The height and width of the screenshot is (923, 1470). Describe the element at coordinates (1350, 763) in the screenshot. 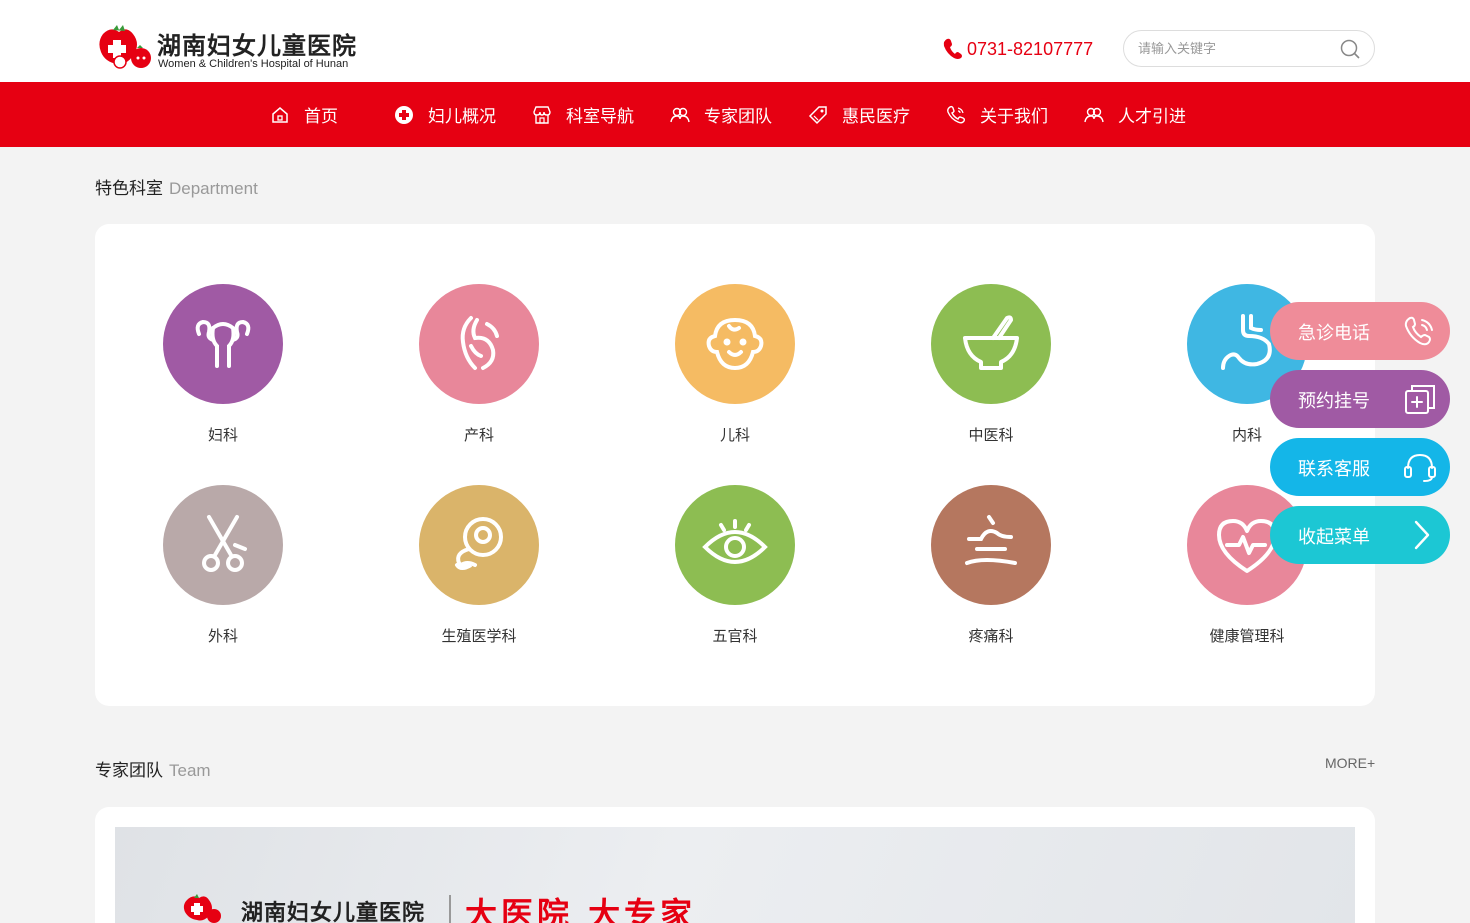

I see `team-more-link: MORE+` at that location.